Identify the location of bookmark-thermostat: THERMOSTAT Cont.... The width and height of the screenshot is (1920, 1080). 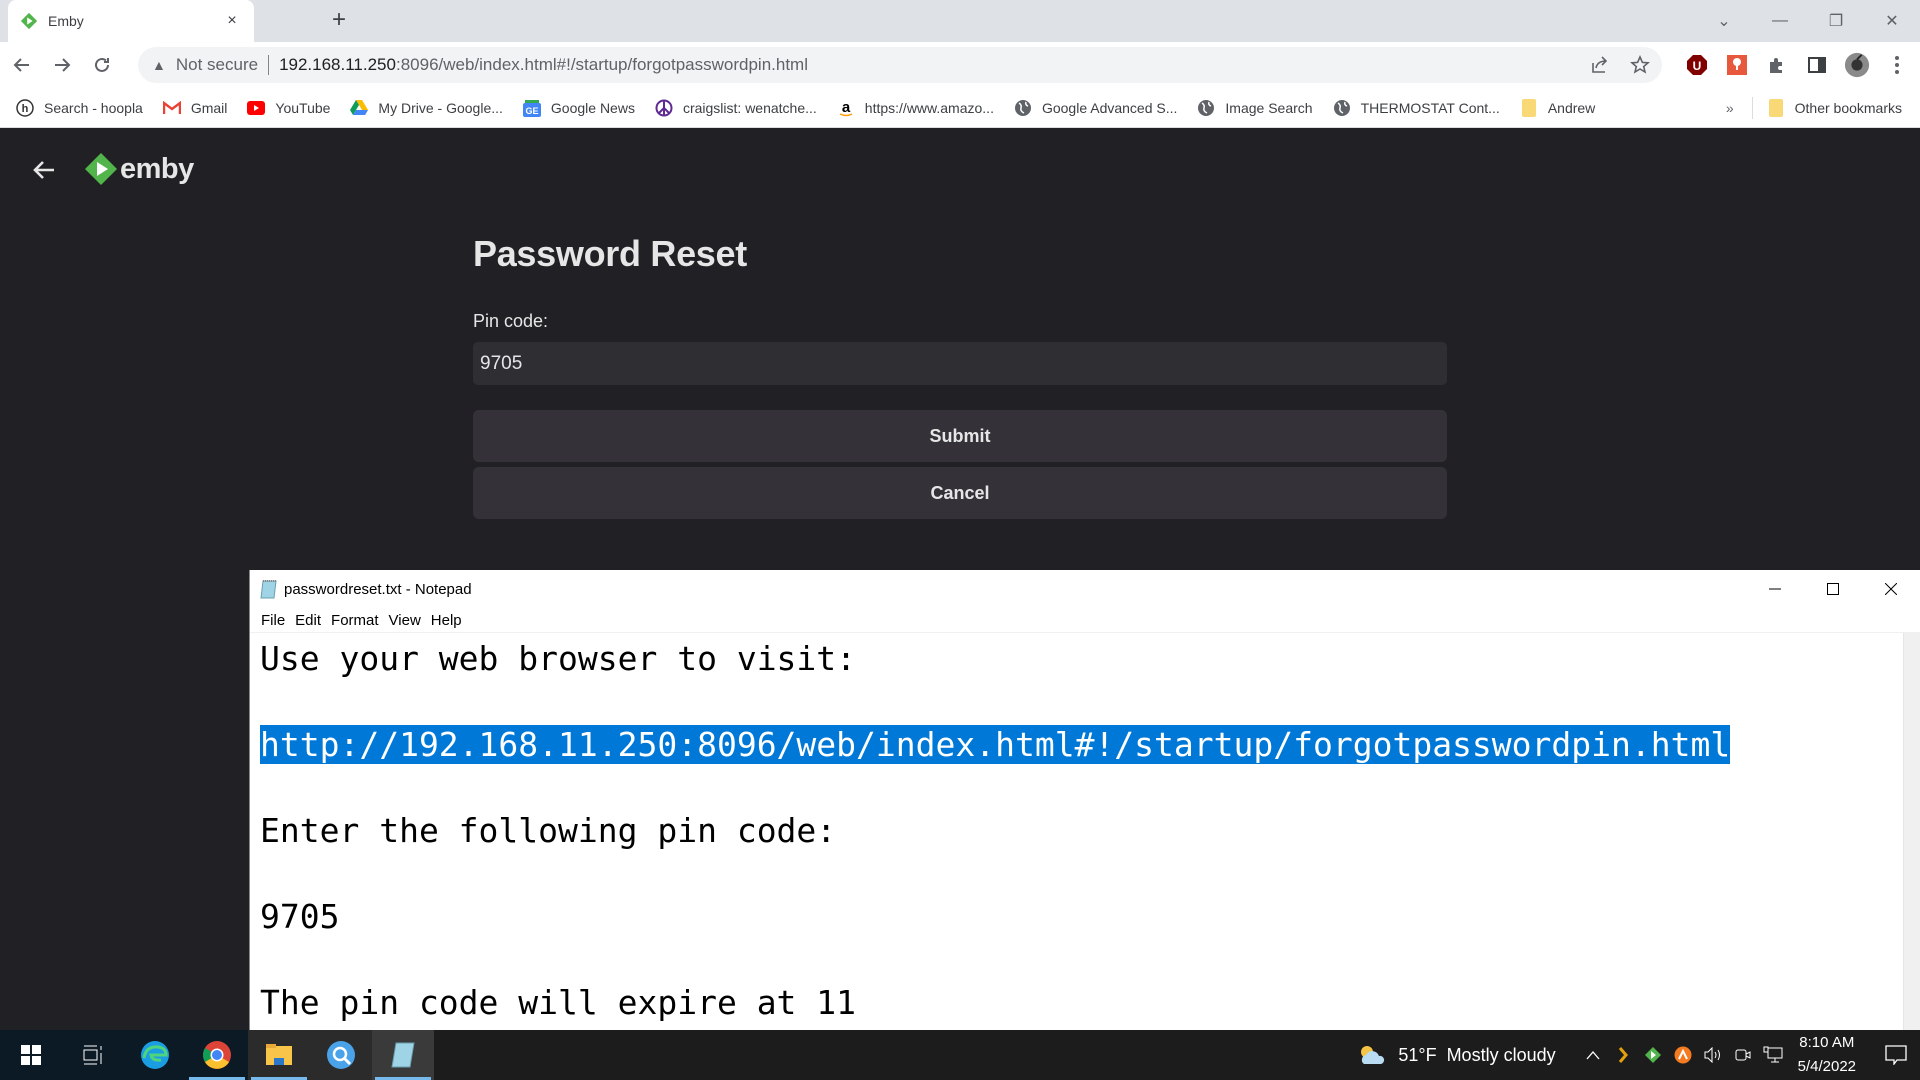
(1416, 108).